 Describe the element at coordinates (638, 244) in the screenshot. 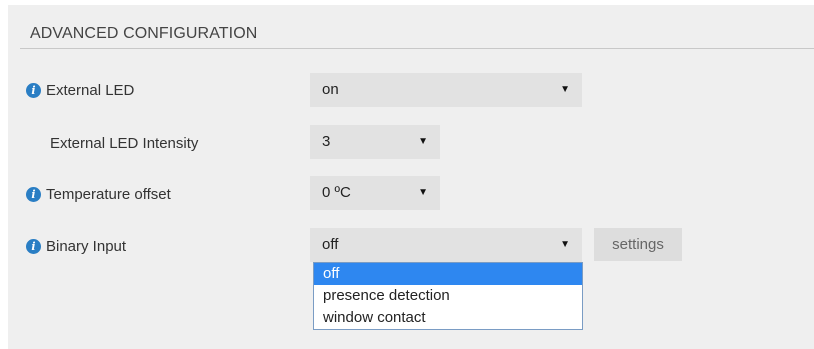

I see `binary-input-settings-button: settings` at that location.